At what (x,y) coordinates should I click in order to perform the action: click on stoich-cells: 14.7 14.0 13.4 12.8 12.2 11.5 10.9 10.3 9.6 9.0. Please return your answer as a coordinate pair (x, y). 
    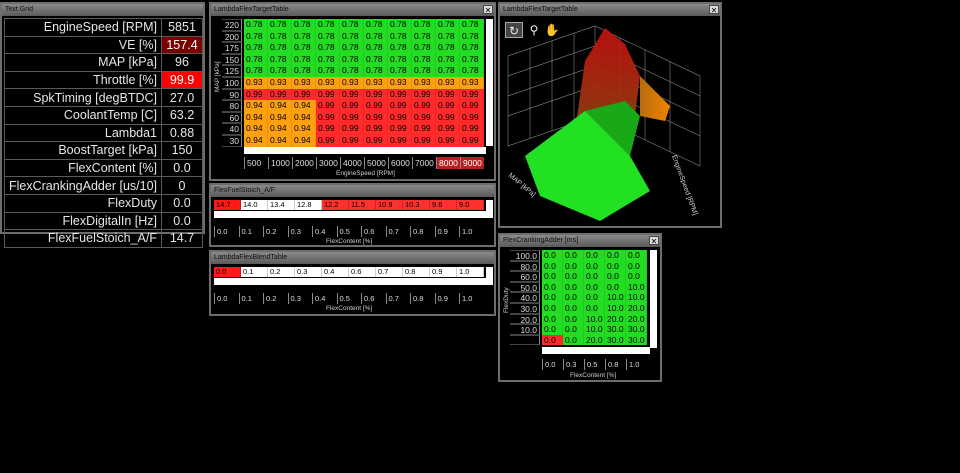
    Looking at the image, I should click on (349, 205).